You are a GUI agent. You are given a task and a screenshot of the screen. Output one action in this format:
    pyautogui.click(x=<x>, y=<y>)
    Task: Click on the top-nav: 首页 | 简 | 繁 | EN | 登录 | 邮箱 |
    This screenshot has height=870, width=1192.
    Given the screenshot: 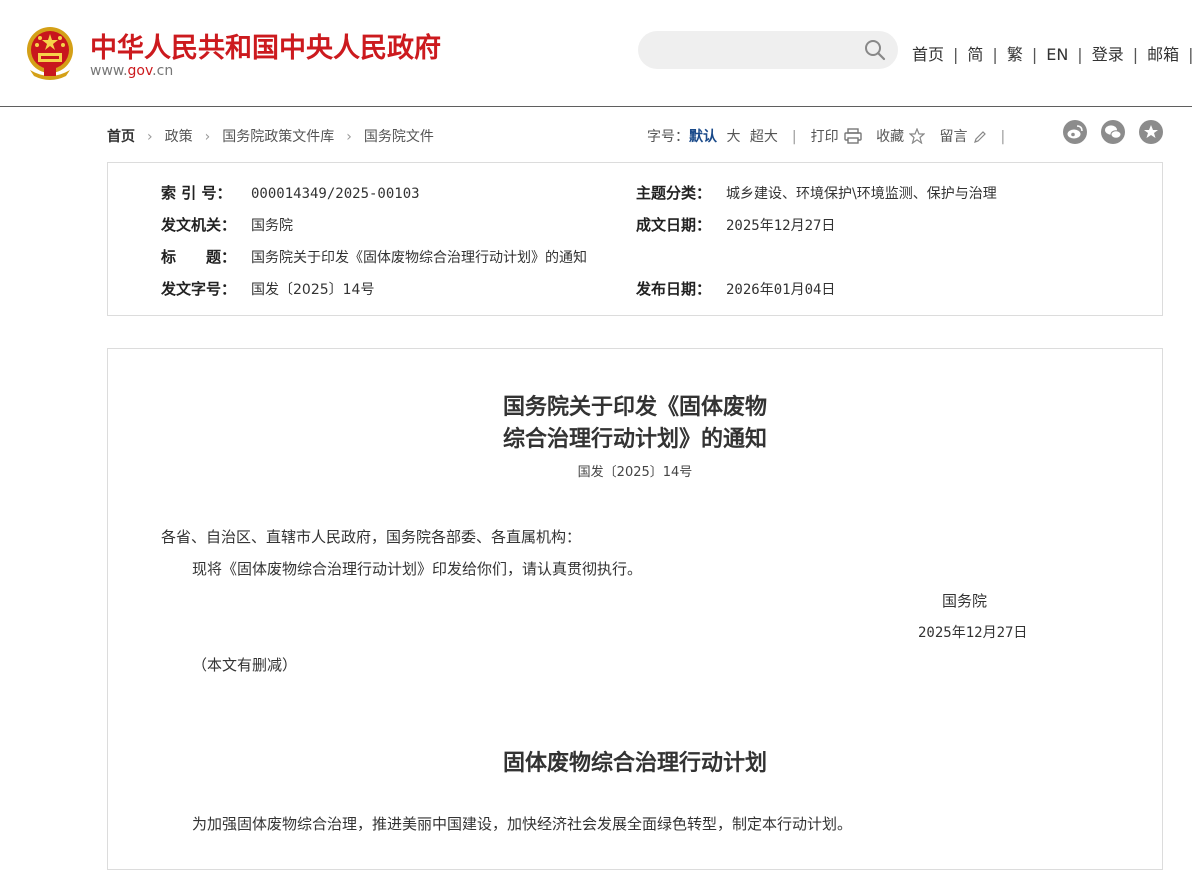 What is the action you would take?
    pyautogui.click(x=1052, y=53)
    